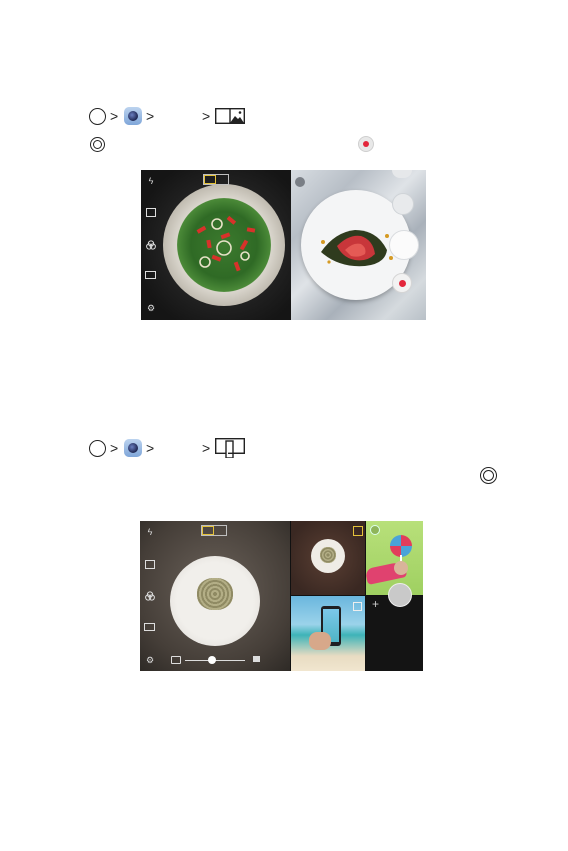 Image resolution: width=568 pixels, height=851 pixels. I want to click on grid-tile-phone-beach, so click(328, 633).